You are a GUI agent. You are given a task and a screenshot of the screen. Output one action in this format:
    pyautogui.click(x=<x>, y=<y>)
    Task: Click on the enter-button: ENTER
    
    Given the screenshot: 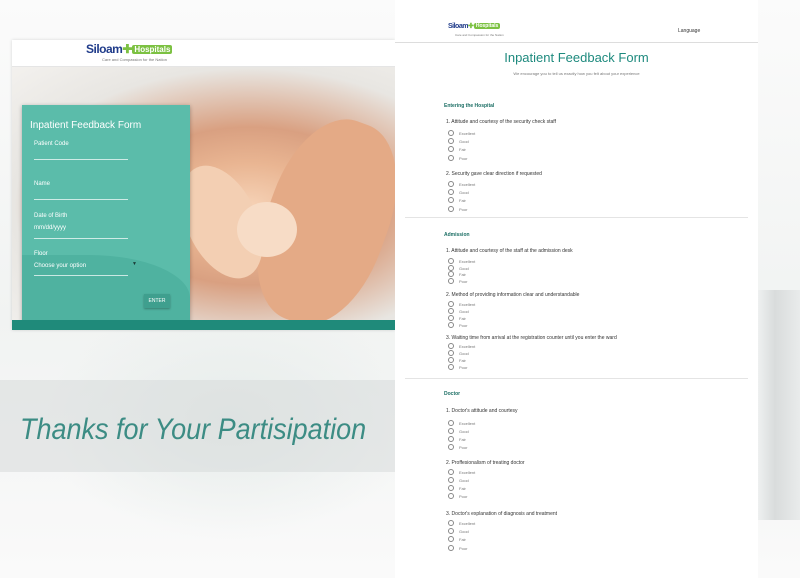 What is the action you would take?
    pyautogui.click(x=157, y=301)
    